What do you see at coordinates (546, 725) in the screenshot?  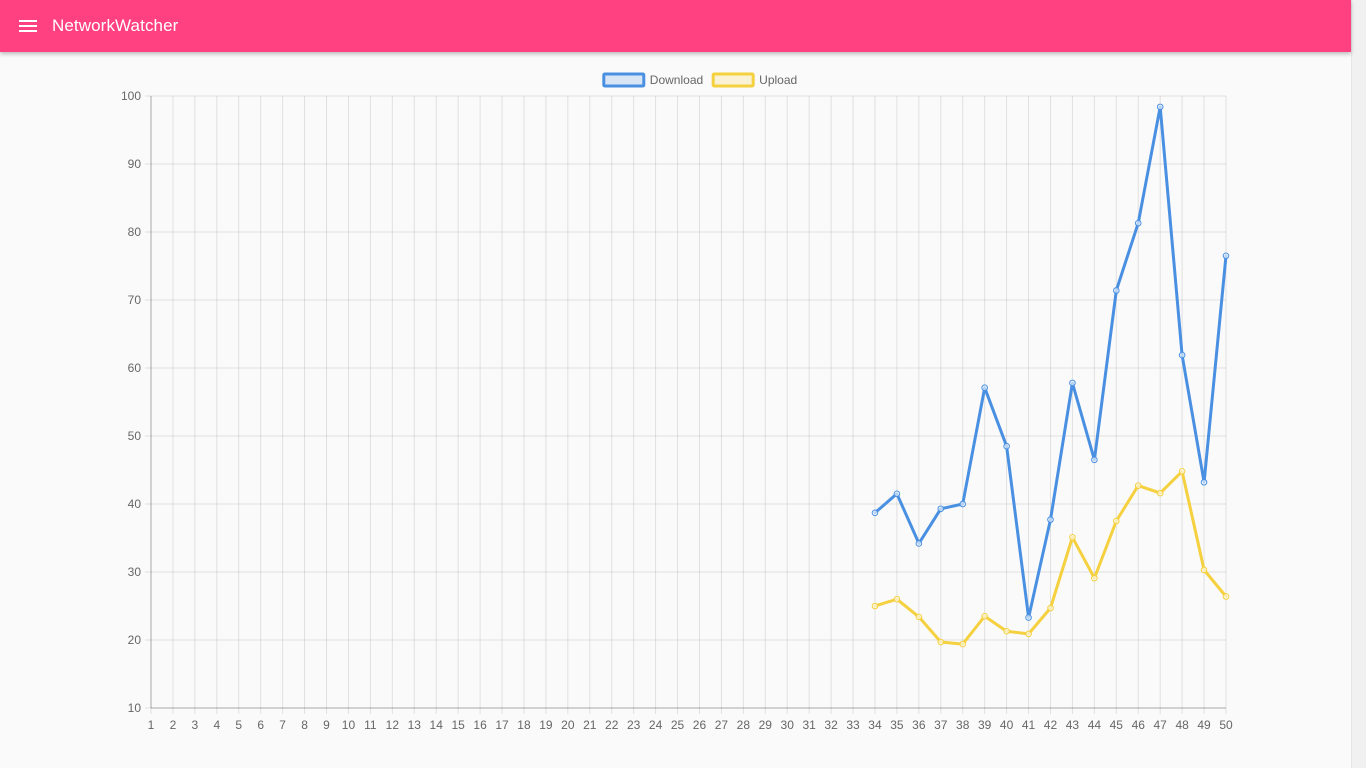 I see `x-tick-label: 19` at bounding box center [546, 725].